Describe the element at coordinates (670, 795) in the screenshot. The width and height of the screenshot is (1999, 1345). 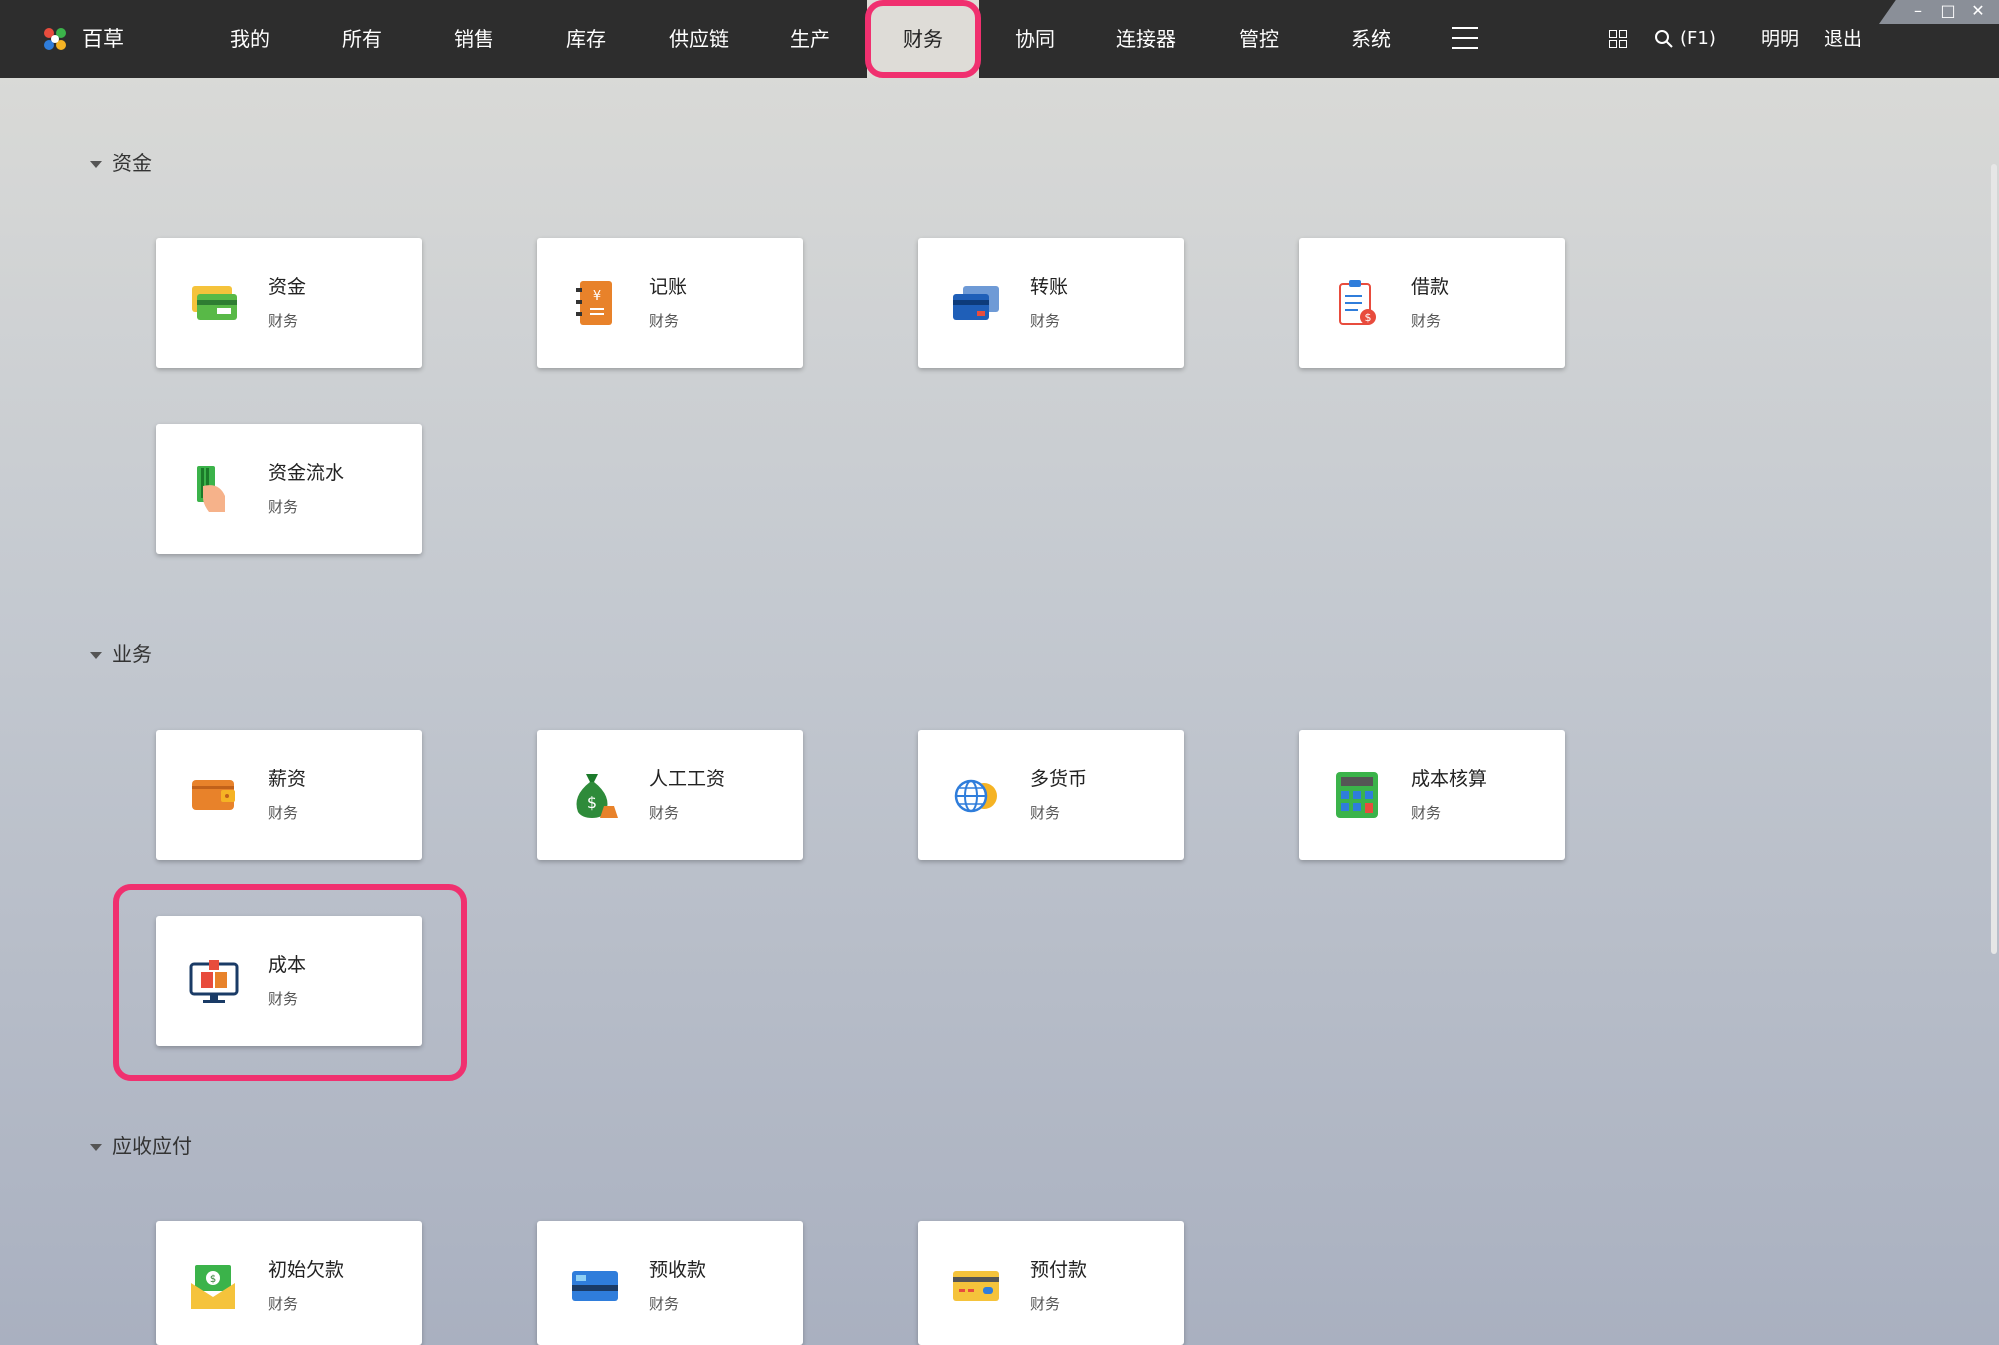
I see `card-labor-wages: $ 人工工资 财务` at that location.